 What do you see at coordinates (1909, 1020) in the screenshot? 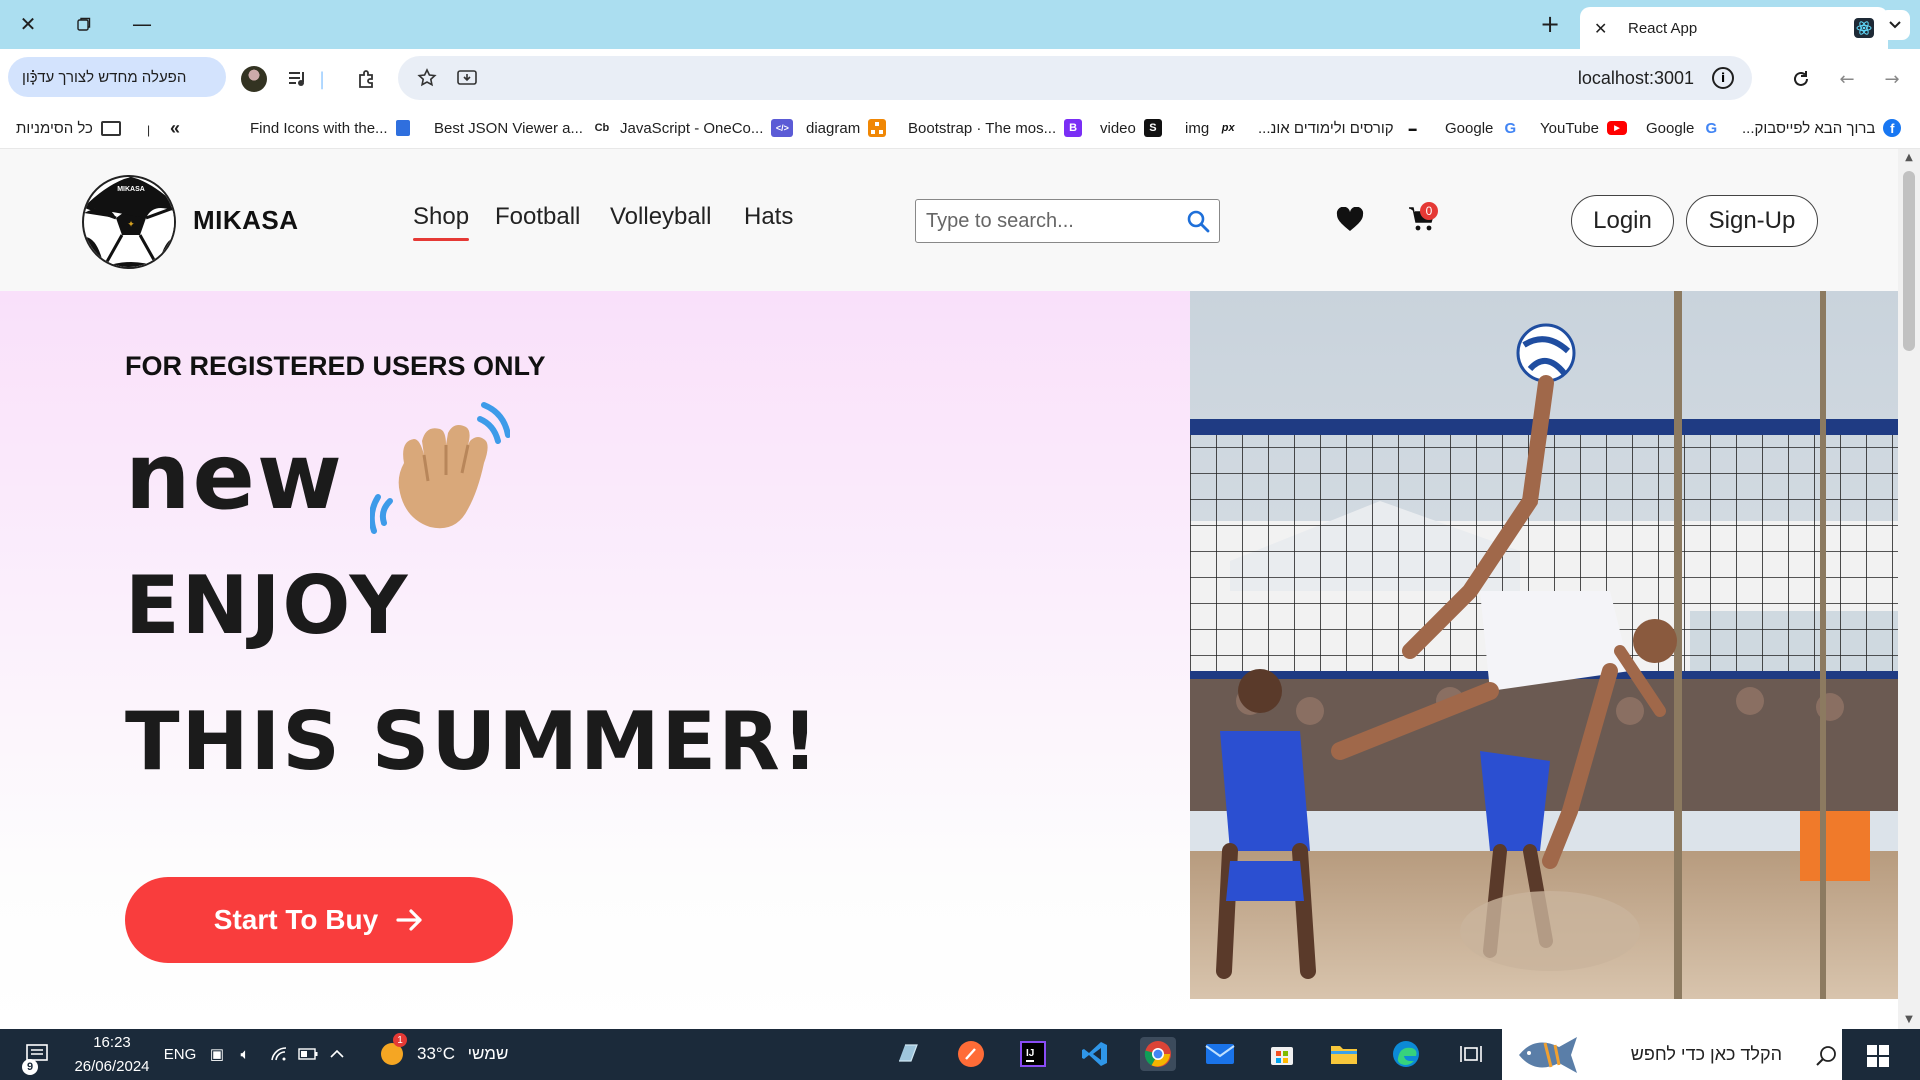
I see `scroll-down-icon: ▼` at bounding box center [1909, 1020].